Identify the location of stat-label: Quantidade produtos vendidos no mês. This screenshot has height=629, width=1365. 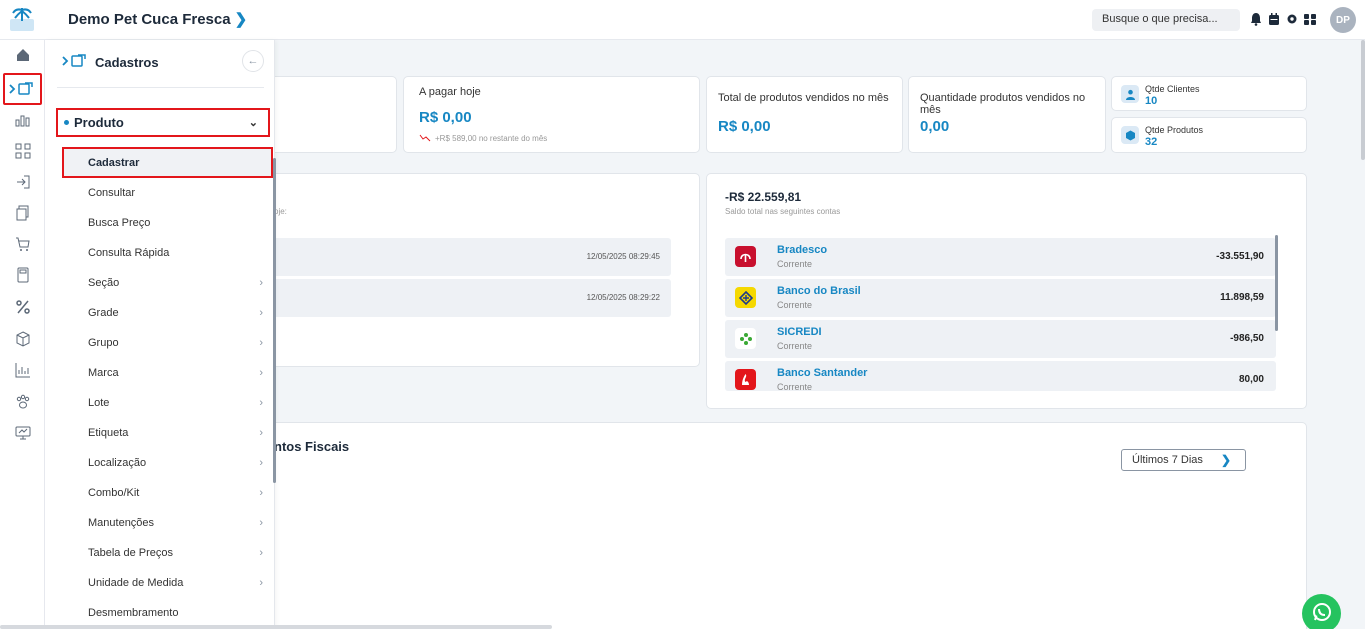
(1003, 104).